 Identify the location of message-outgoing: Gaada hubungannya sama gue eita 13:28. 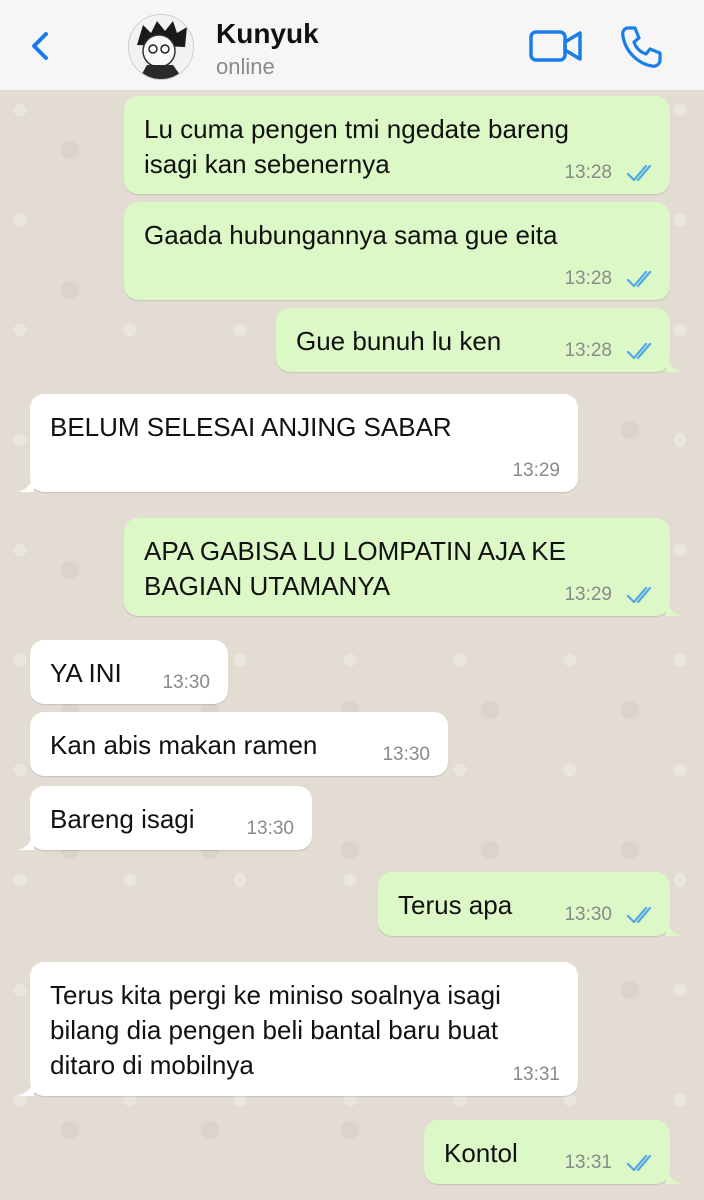
(397, 251).